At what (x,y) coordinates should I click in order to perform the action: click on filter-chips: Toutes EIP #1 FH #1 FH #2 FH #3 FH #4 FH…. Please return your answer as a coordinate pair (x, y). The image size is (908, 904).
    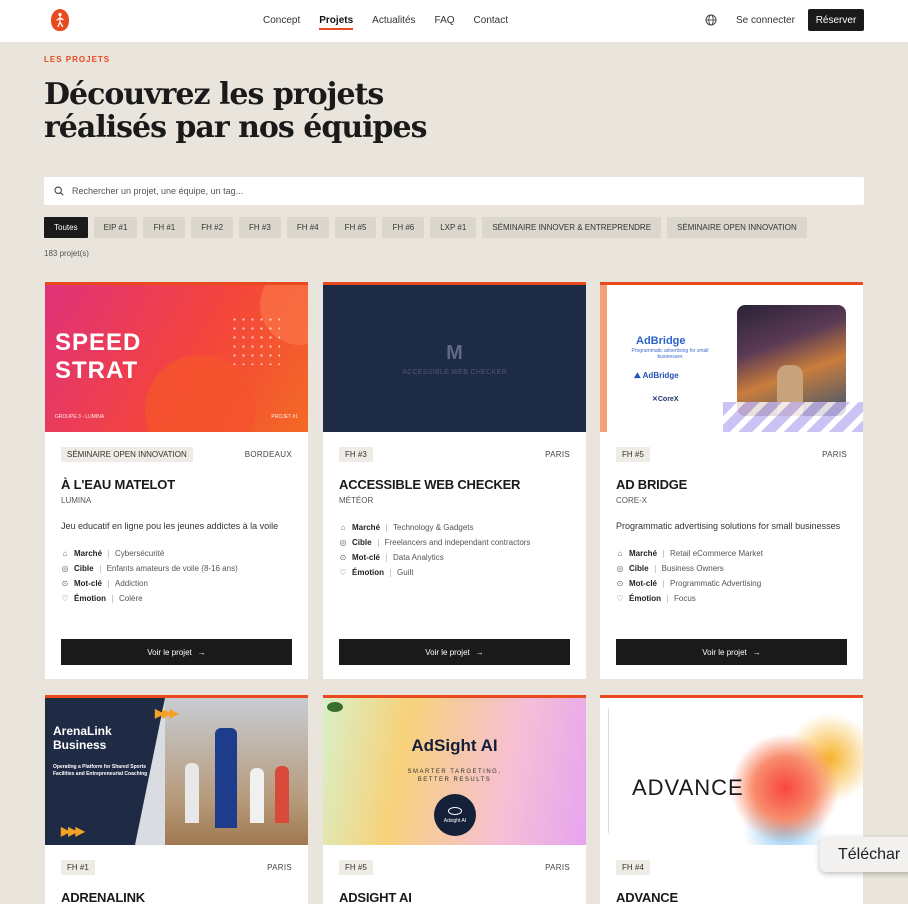
    Looking at the image, I should click on (425, 227).